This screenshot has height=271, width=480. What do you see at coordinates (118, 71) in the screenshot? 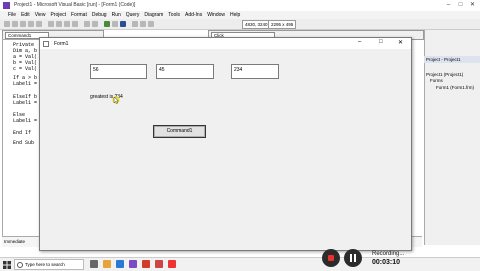
I see `text1-input: 56` at bounding box center [118, 71].